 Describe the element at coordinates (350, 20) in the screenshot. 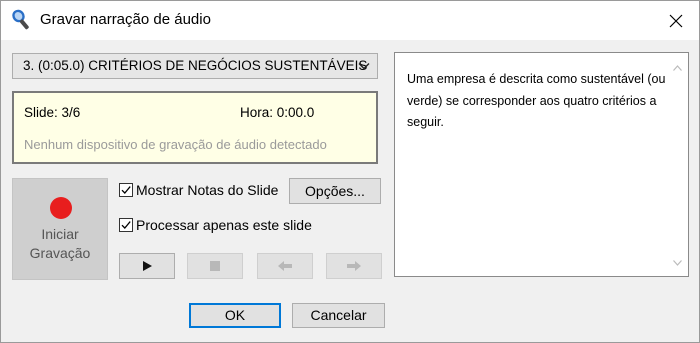

I see `title-bar: Gravar narração de áudio` at that location.